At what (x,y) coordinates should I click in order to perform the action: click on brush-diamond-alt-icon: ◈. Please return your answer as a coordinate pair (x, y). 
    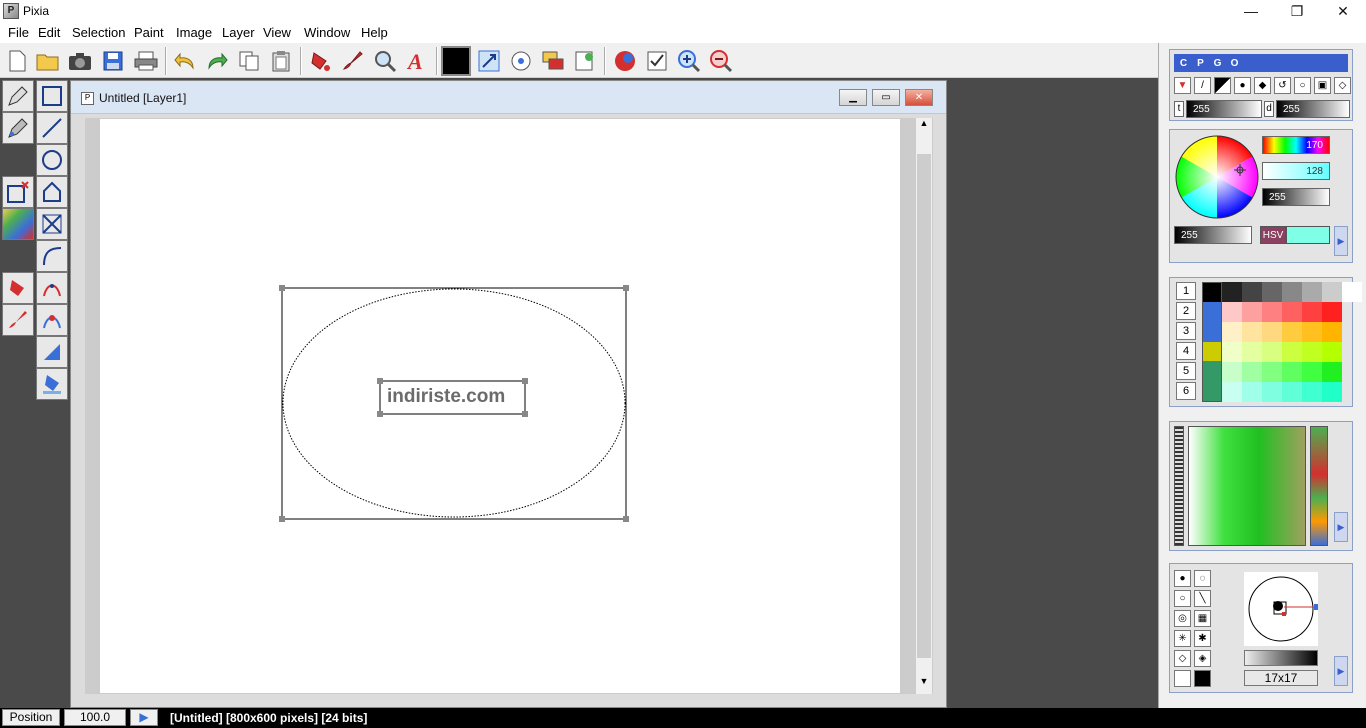
    Looking at the image, I should click on (1202, 658).